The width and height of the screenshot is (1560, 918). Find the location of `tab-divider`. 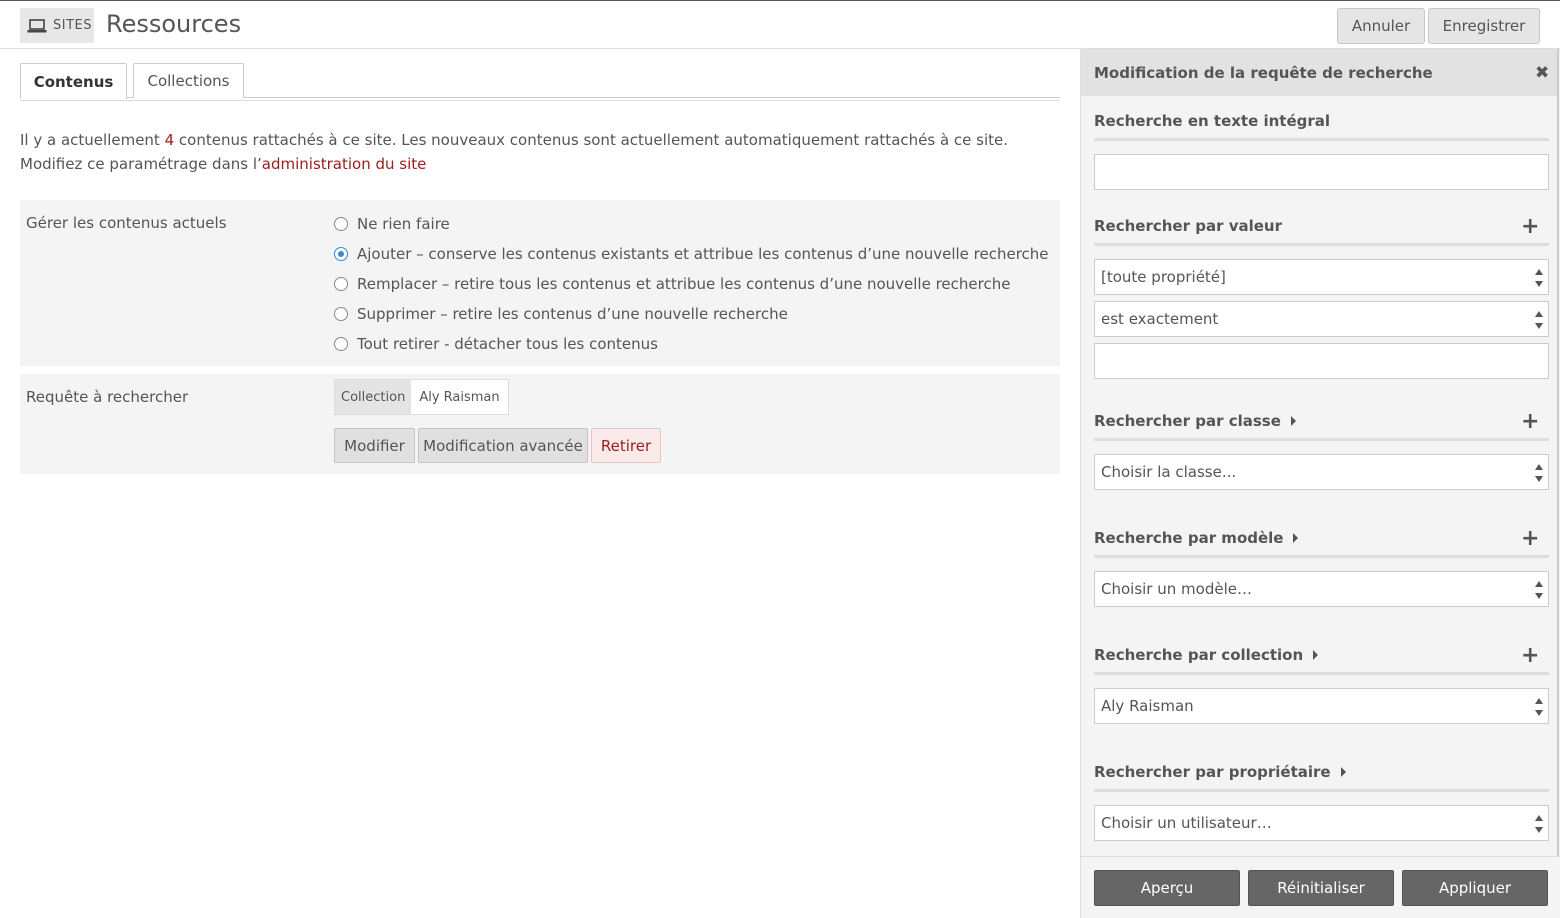

tab-divider is located at coordinates (540, 100).